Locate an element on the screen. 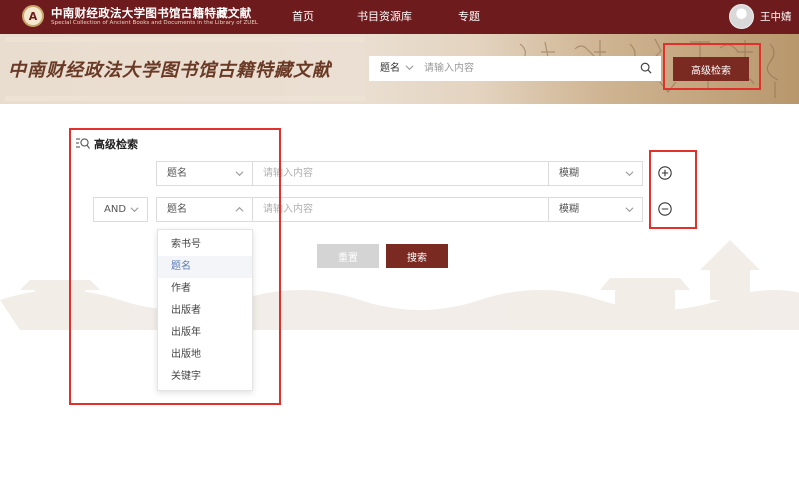  dropdown-option-publisher: 出版者 is located at coordinates (205, 311).